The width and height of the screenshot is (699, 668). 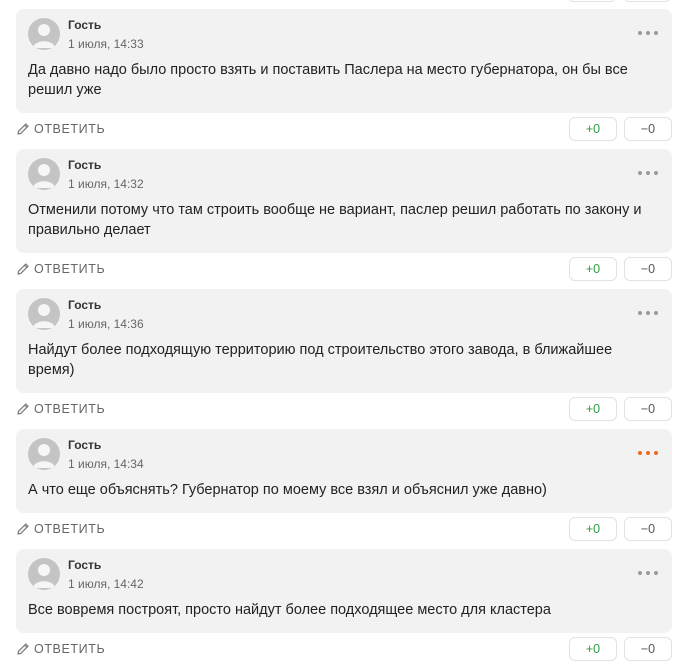 I want to click on comment-date: 1 июля, 14:34, so click(x=106, y=464).